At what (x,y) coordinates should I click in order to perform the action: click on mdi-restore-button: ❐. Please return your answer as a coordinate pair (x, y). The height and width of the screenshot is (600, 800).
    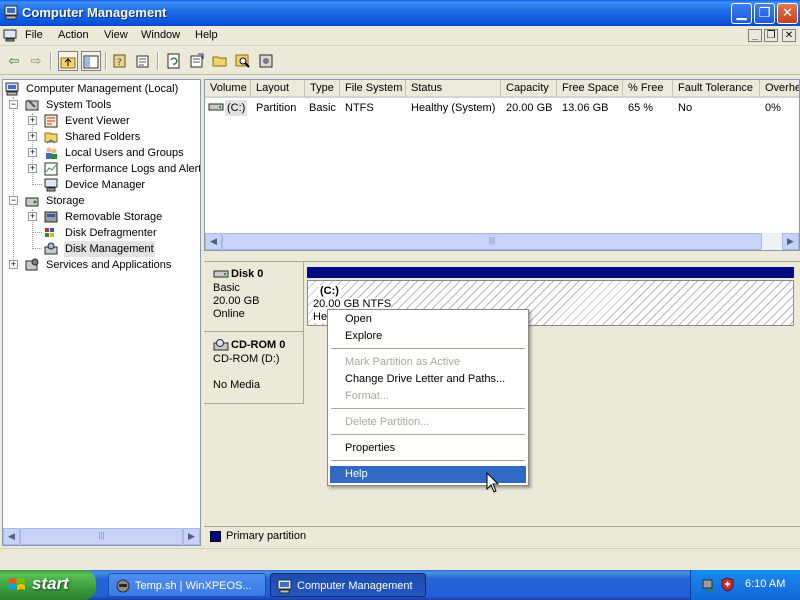
    Looking at the image, I should click on (771, 35).